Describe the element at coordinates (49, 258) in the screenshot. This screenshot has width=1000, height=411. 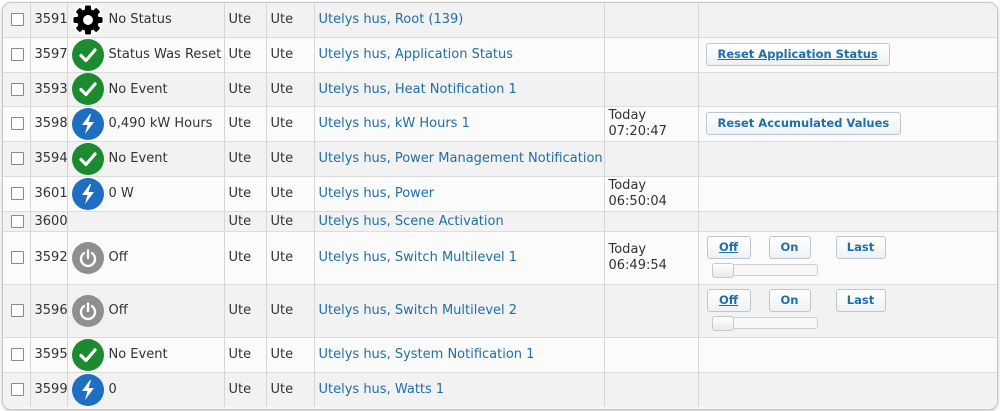
I see `device-id: 3592` at that location.